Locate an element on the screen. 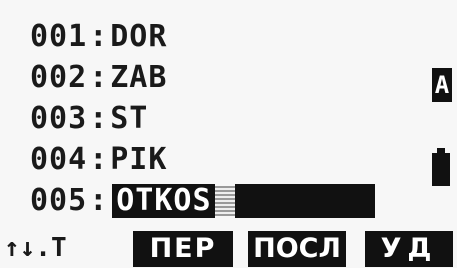  code-value: PIK is located at coordinates (139, 159).